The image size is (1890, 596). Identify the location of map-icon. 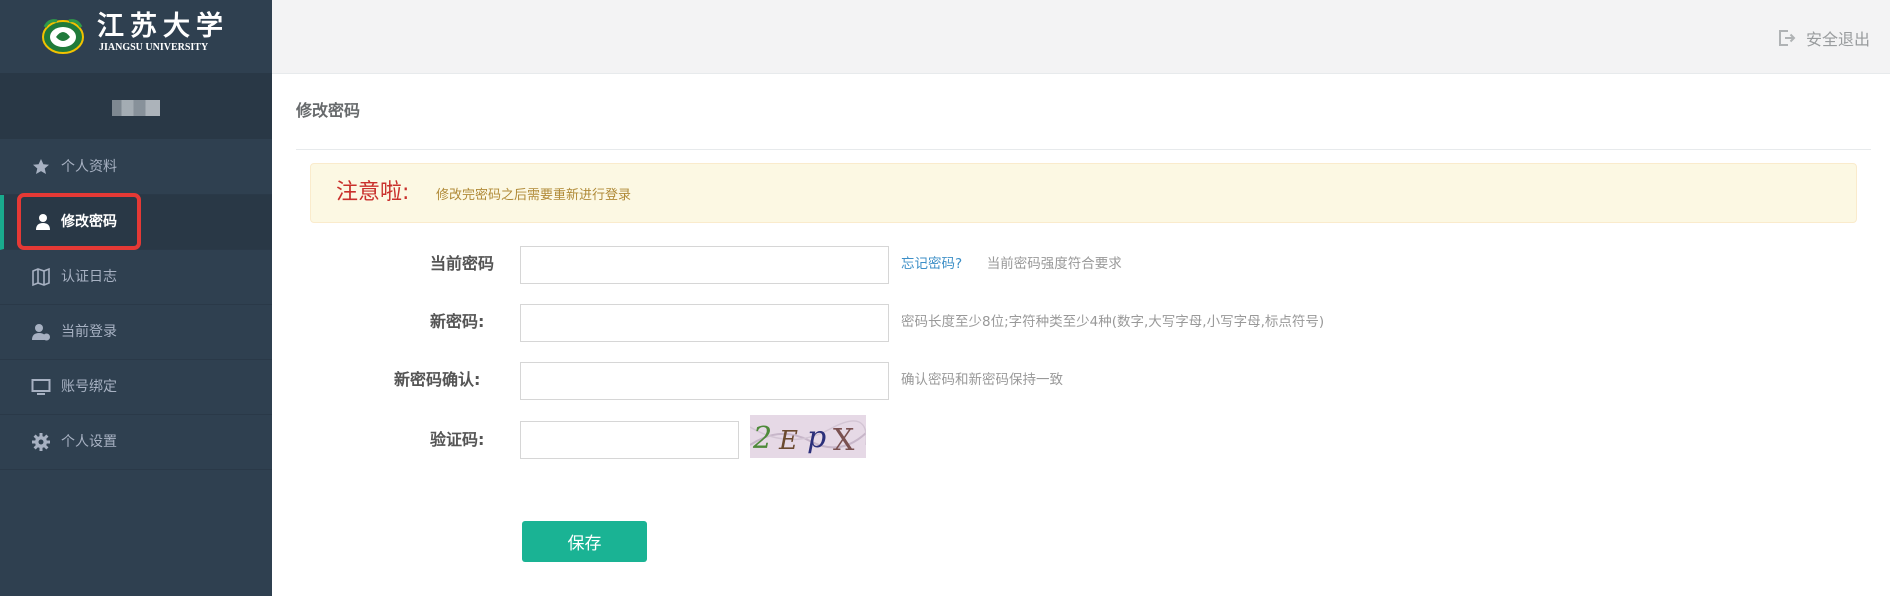
(41, 277).